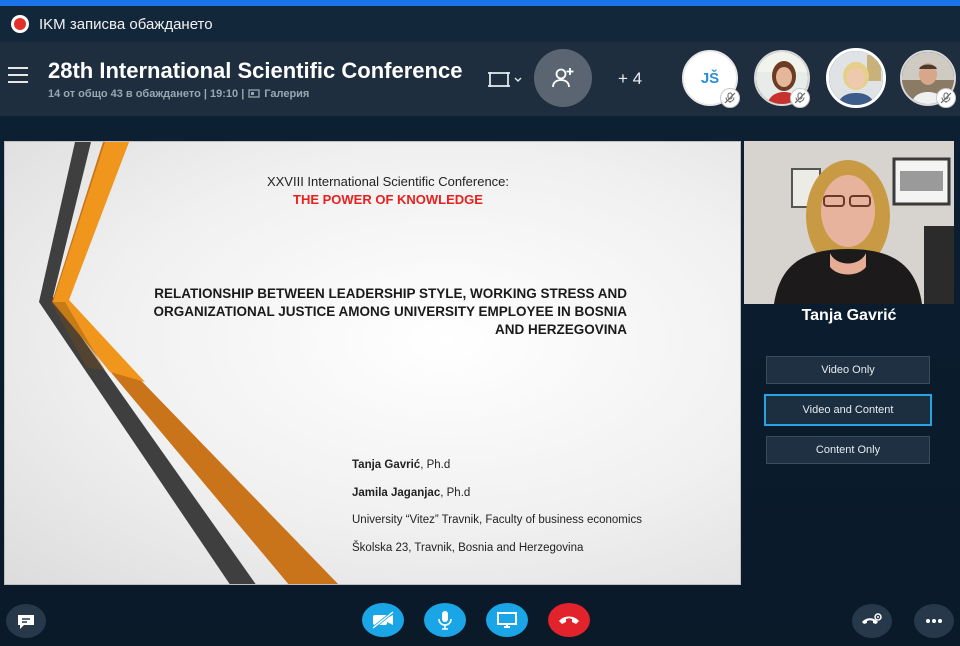 The image size is (960, 646). I want to click on author-1-name: Tanja Gavrić, so click(386, 465).